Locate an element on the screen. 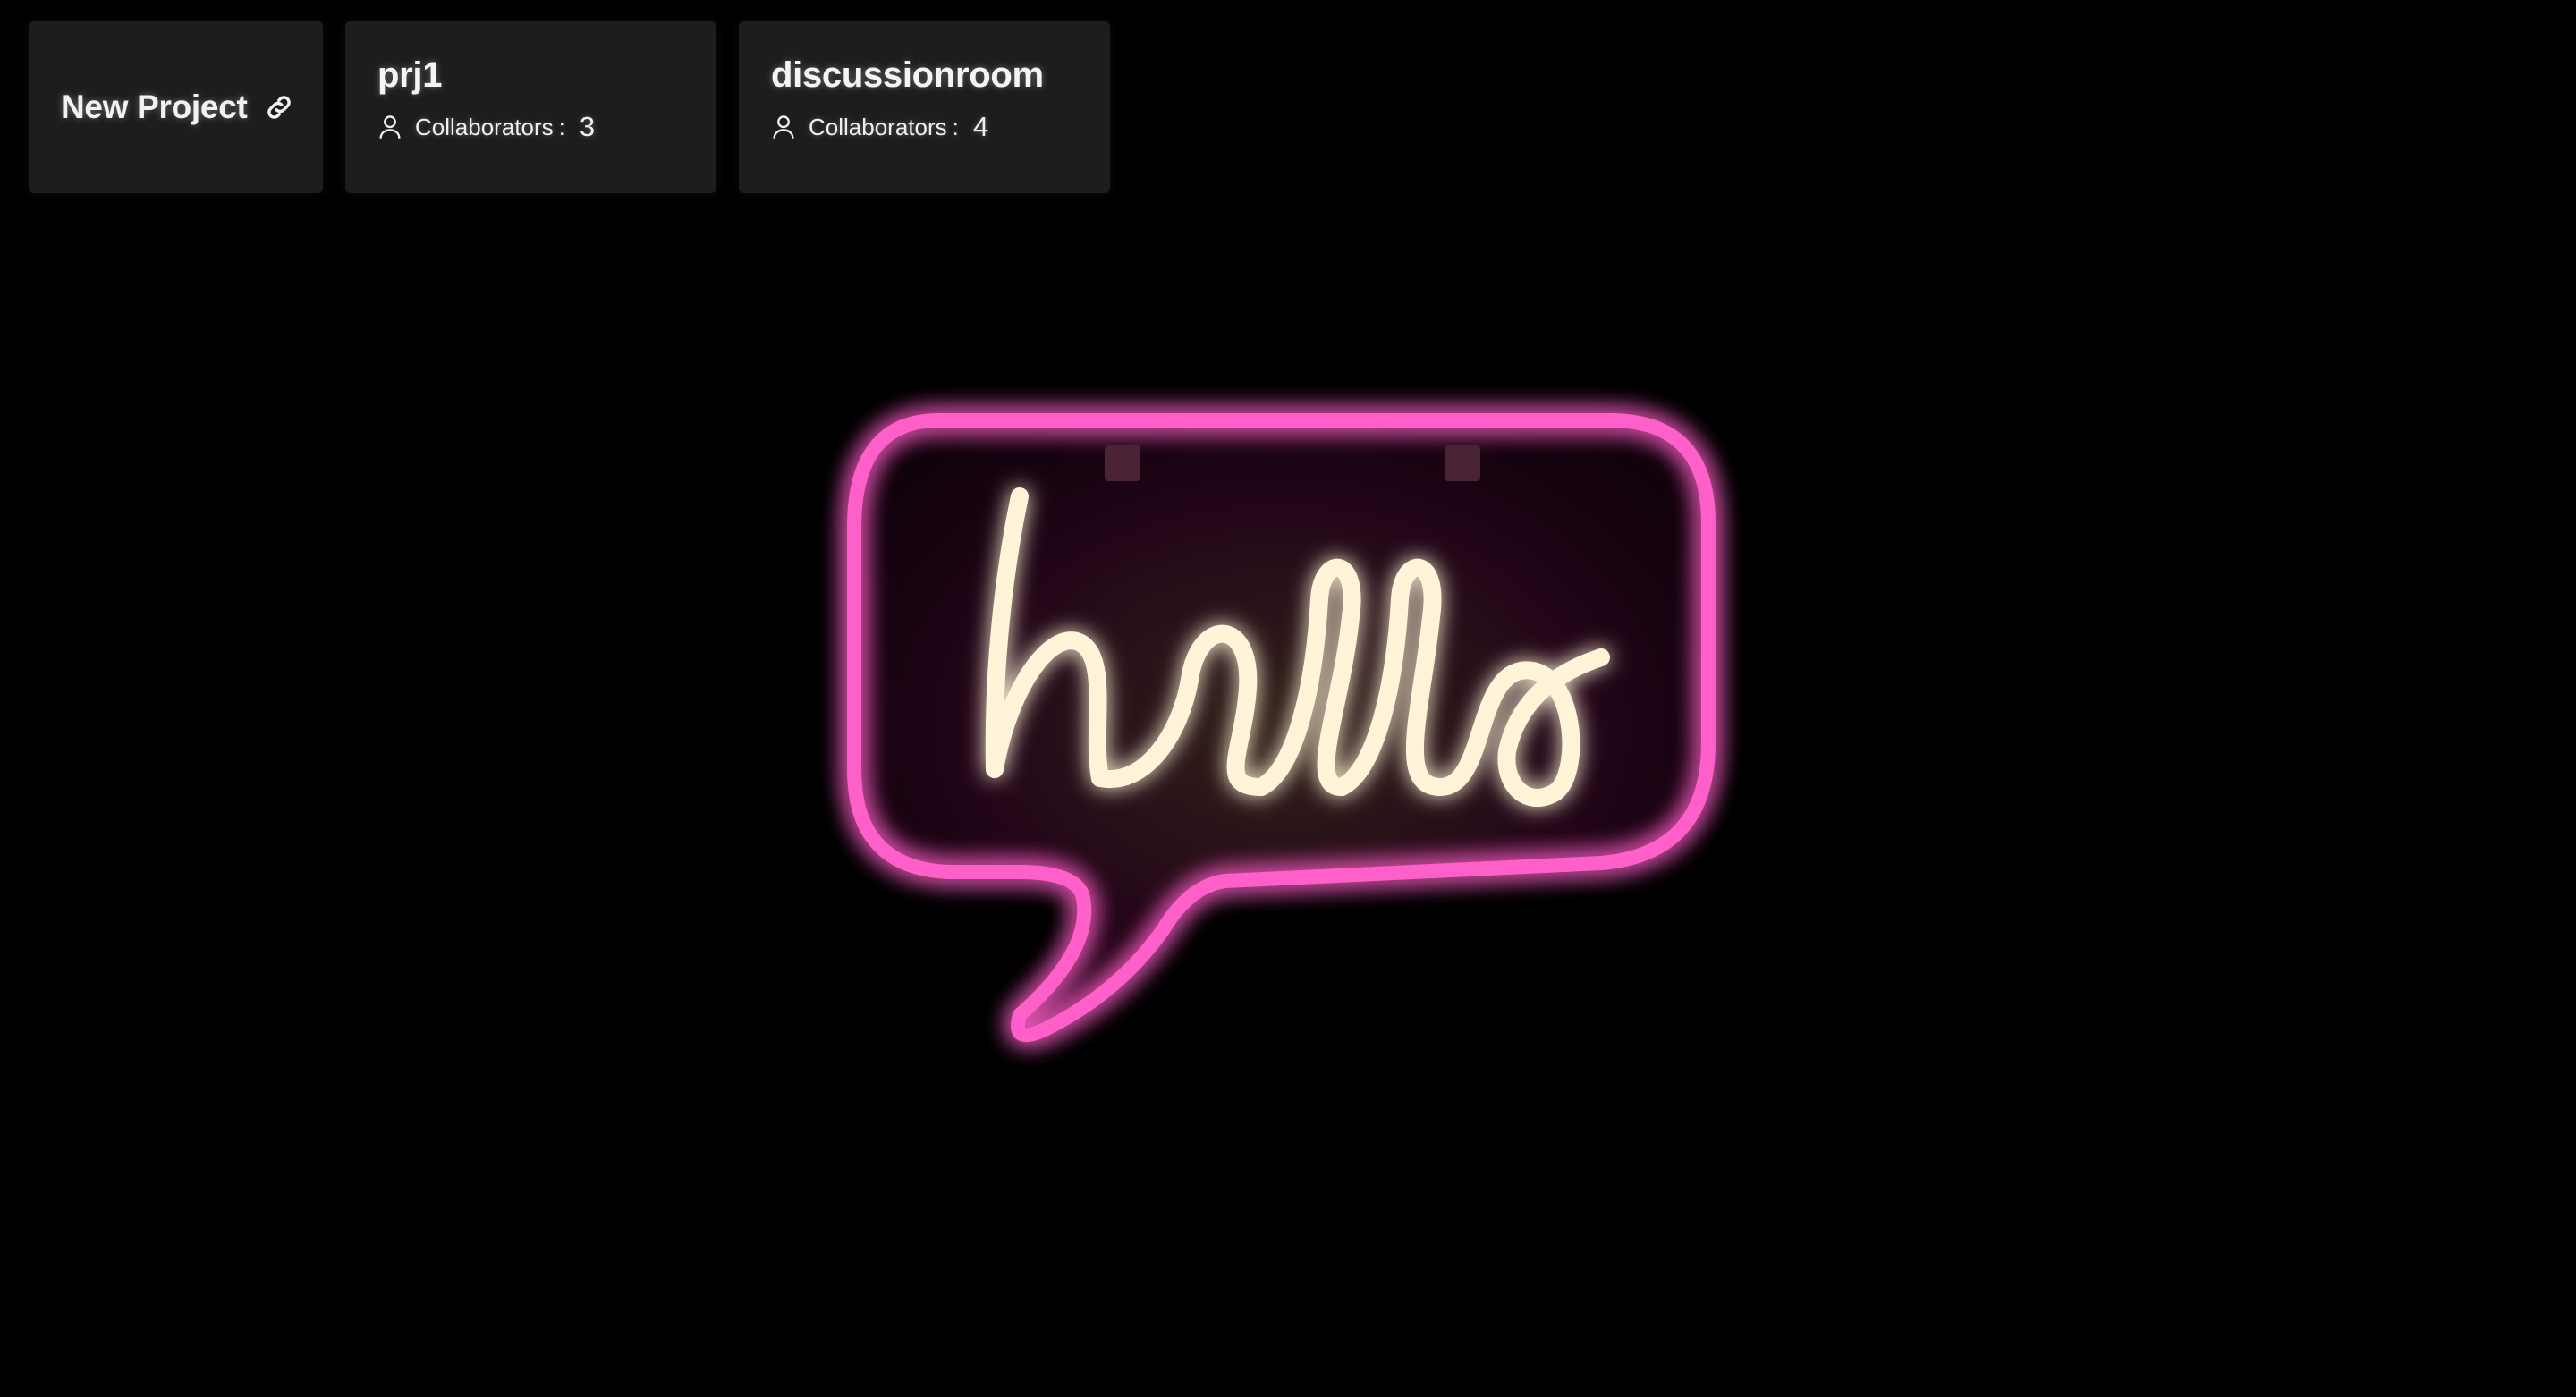 The height and width of the screenshot is (1397, 2576). project-card-prj1: prj1 Collaborators : 3 is located at coordinates (530, 107).